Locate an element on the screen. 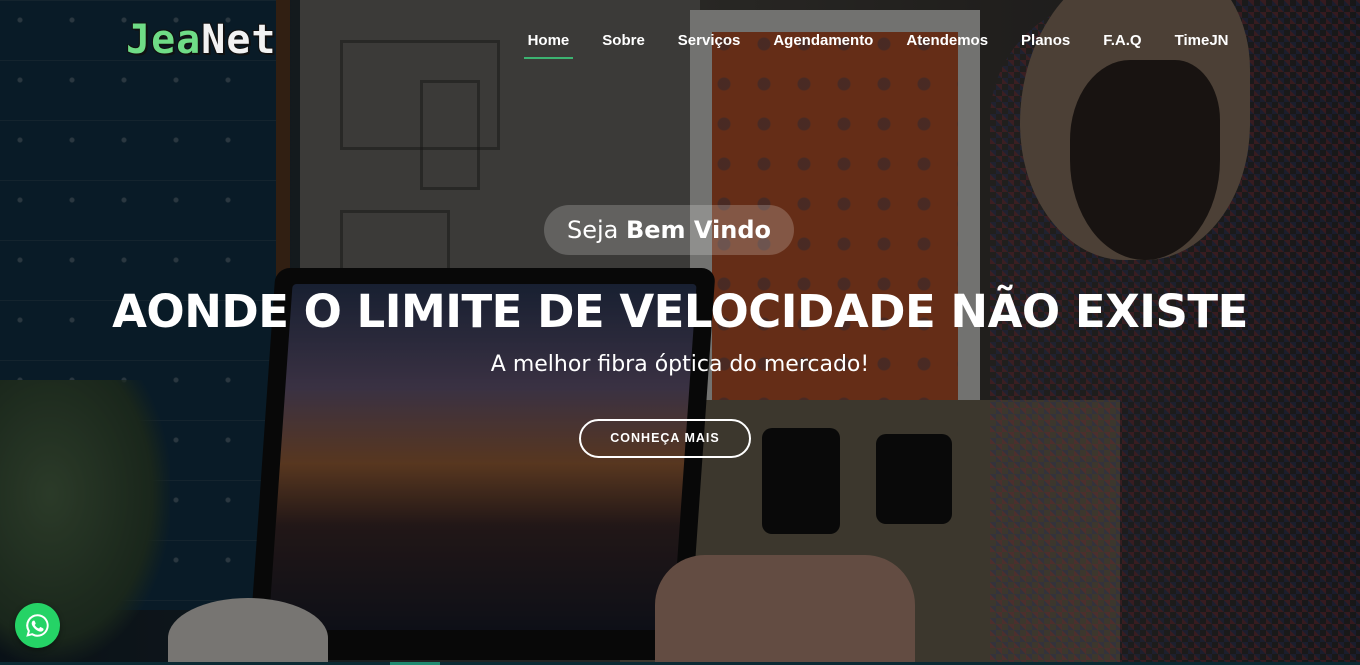  hero-headline: AONDE O LIMITE DE VELOCIDADE NÃO EXISTE is located at coordinates (680, 311).